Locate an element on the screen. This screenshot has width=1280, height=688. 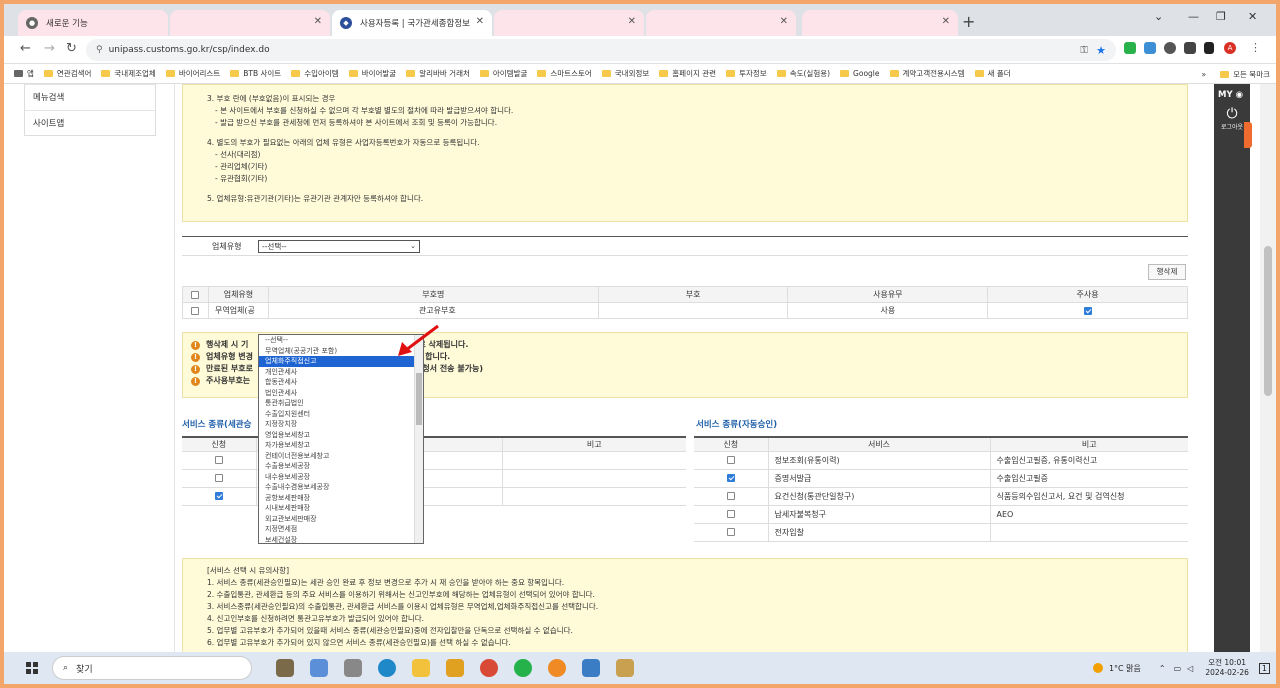
dropdown-option: 외교관보세판매장 is located at coordinates (341, 519).